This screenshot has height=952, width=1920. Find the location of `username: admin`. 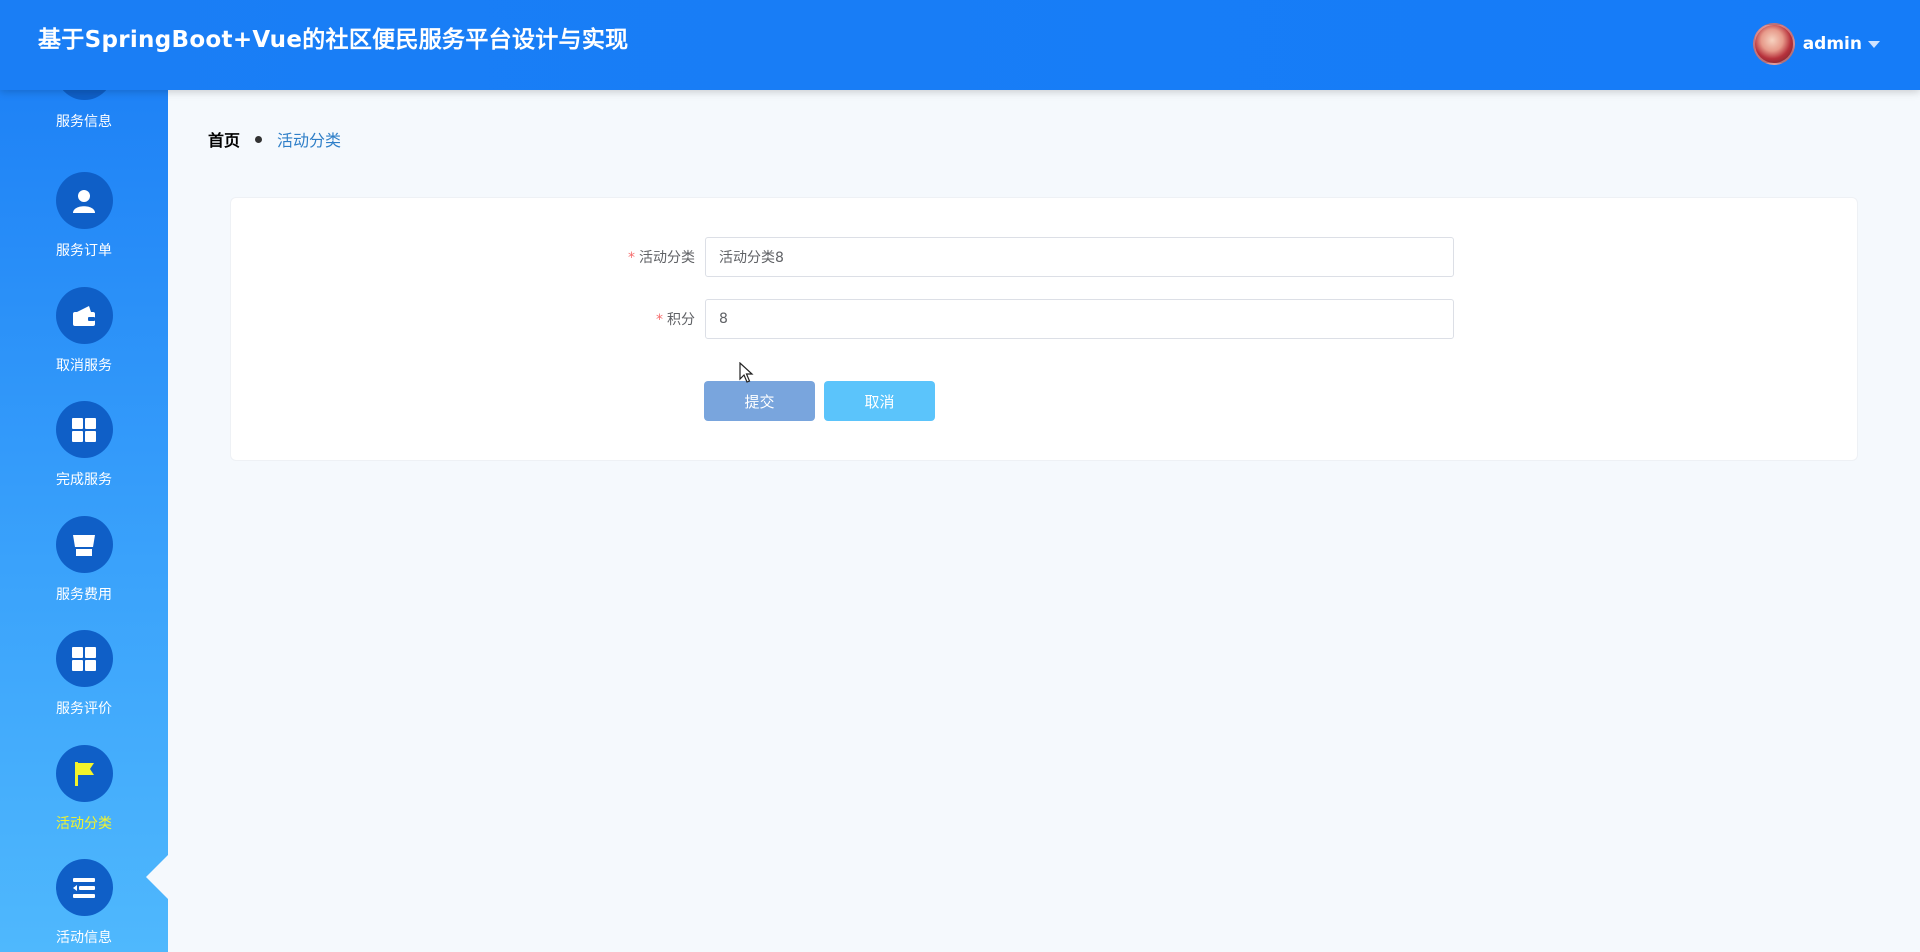

username: admin is located at coordinates (1832, 44).